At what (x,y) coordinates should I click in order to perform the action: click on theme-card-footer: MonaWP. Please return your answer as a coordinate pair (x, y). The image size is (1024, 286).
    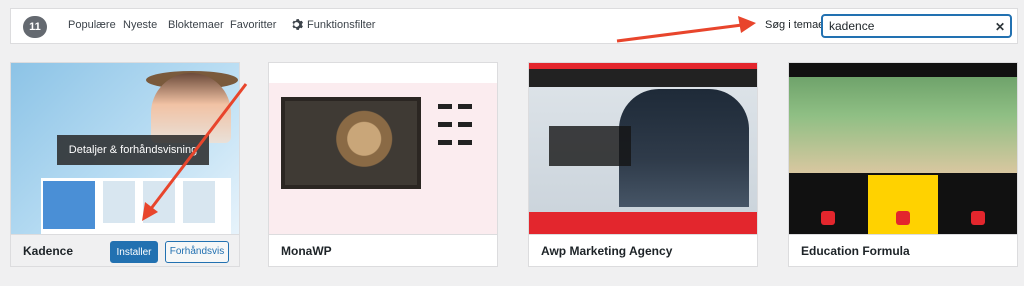
    Looking at the image, I should click on (383, 250).